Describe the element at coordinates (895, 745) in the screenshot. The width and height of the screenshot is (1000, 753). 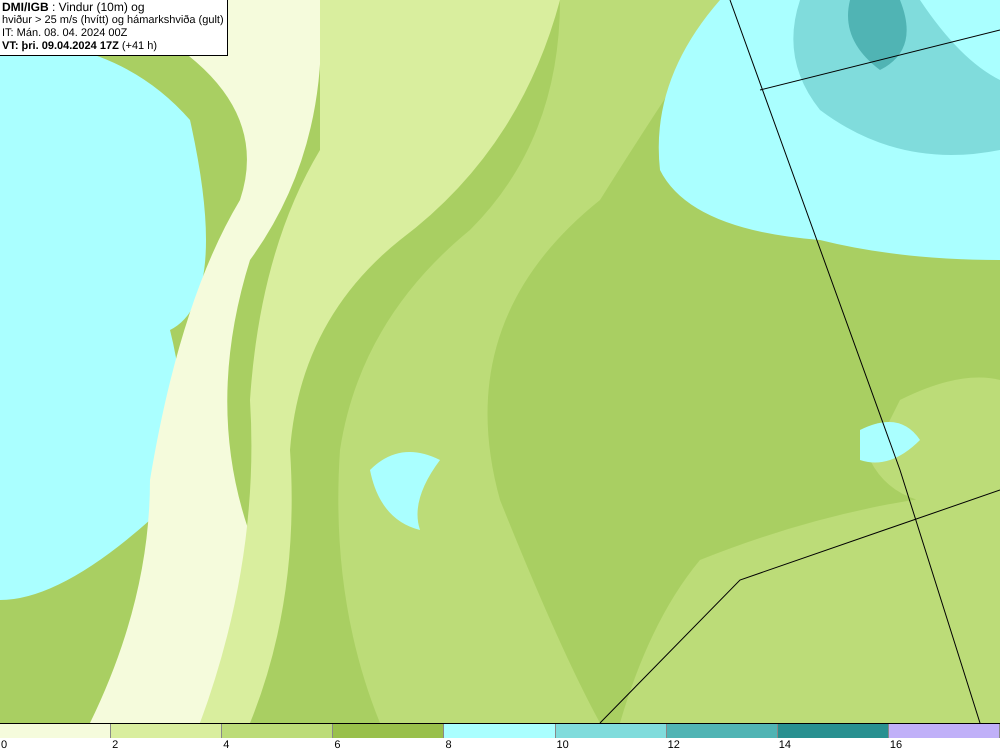
I see `legend-label: 16` at that location.